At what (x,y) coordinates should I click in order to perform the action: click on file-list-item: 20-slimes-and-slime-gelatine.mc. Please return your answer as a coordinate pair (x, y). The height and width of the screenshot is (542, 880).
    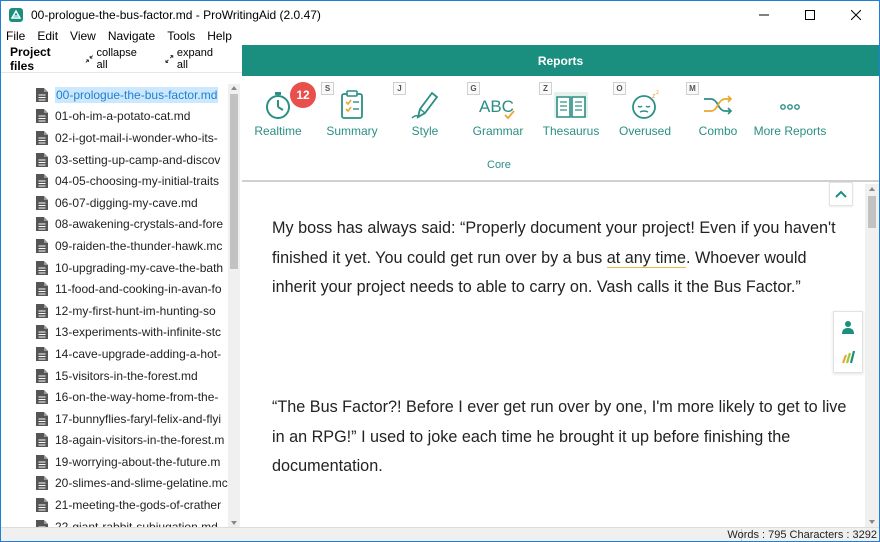
    Looking at the image, I should click on (115, 484).